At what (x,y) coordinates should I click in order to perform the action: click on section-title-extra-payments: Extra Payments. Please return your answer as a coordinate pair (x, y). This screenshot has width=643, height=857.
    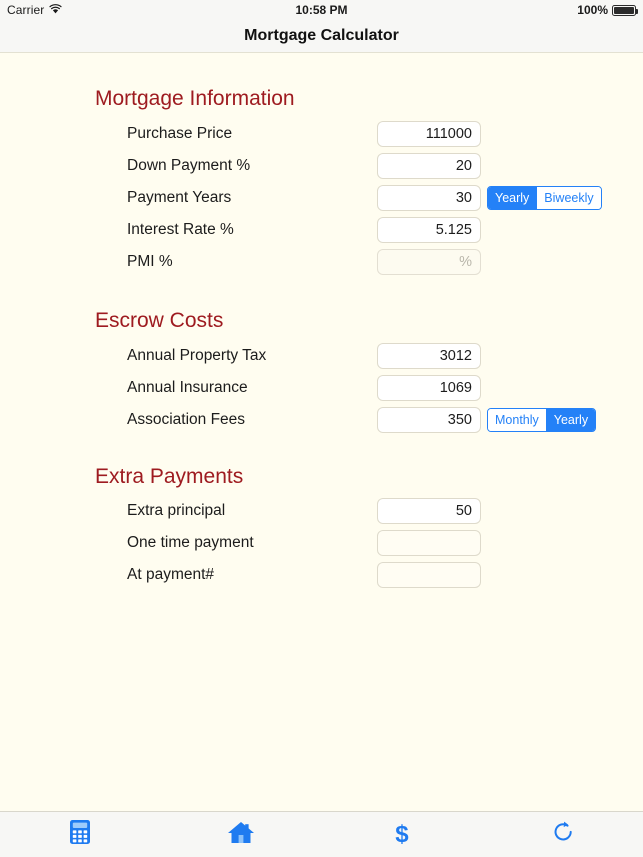
    Looking at the image, I should click on (169, 476).